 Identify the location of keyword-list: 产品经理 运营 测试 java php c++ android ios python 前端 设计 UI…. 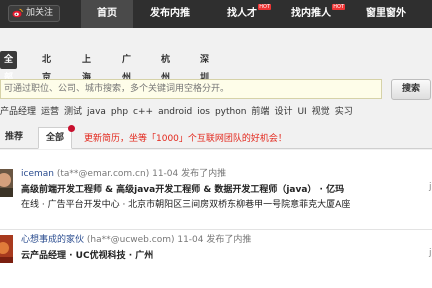
(179, 111).